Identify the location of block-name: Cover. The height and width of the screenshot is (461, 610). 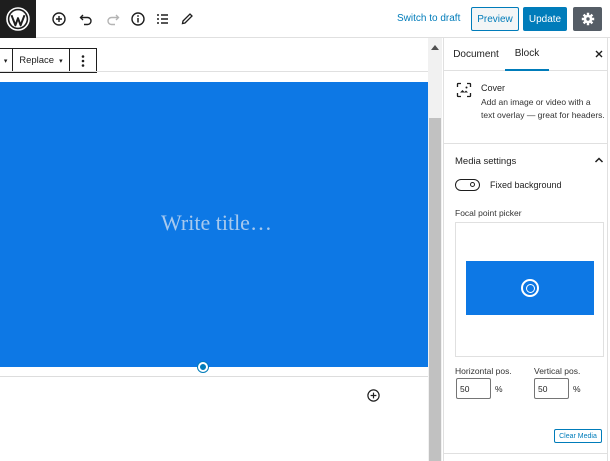
(493, 88).